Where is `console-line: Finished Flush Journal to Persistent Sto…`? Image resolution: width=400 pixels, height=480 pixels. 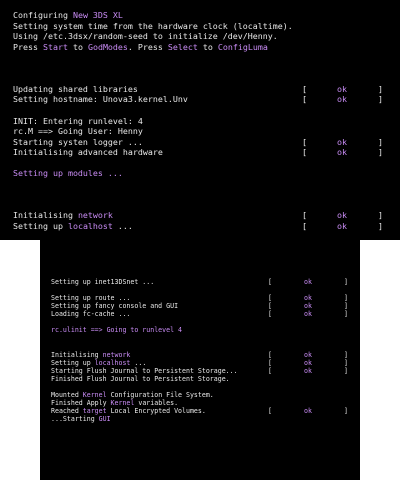
console-line: Finished Flush Journal to Persistent Sto… is located at coordinates (140, 379).